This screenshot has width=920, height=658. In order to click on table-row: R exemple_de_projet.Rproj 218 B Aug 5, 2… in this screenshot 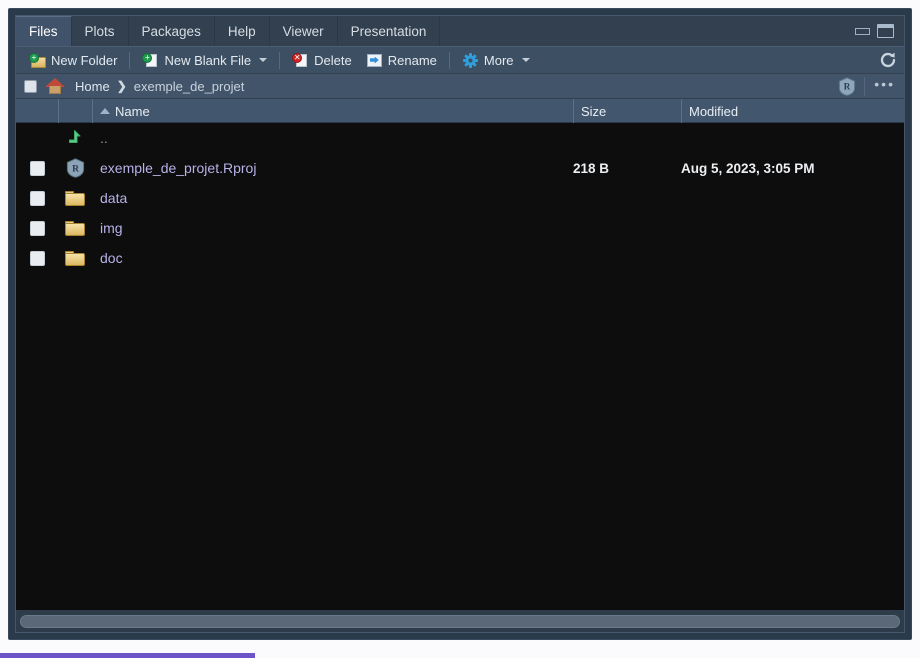, I will do `click(460, 168)`.